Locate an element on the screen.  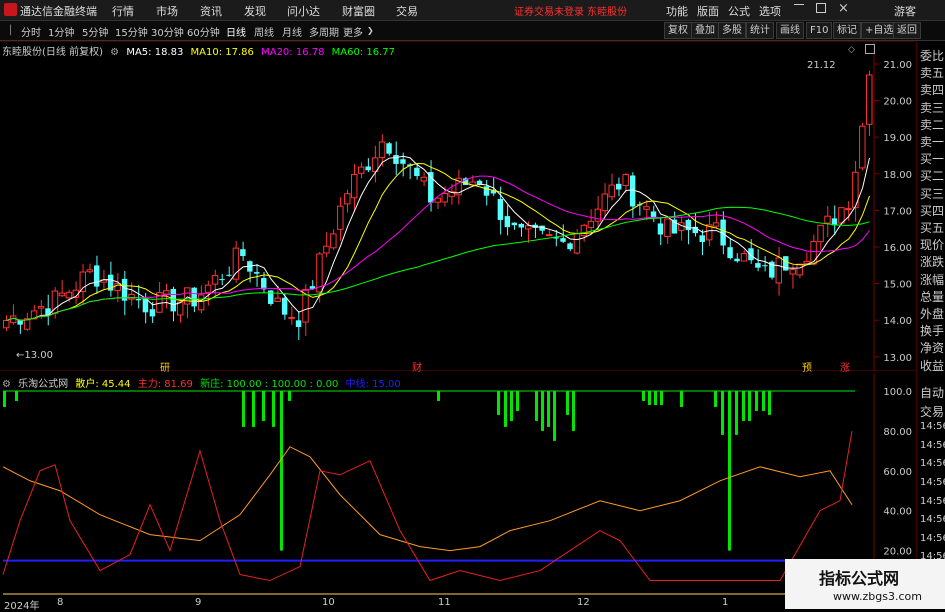
side-lower-5: 14:56 is located at coordinates (932, 482).